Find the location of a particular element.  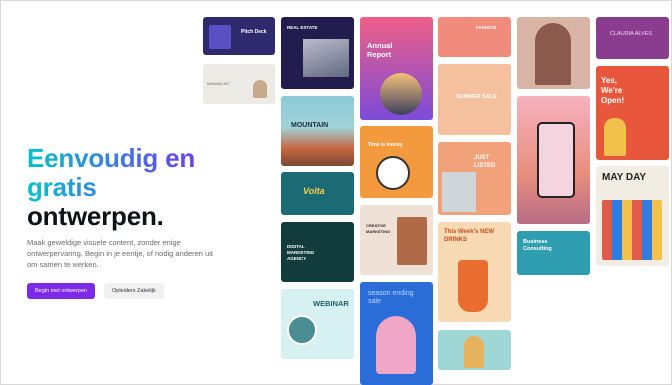

template-creative-marketing: CREATIVE MARKETING is located at coordinates (396, 240).